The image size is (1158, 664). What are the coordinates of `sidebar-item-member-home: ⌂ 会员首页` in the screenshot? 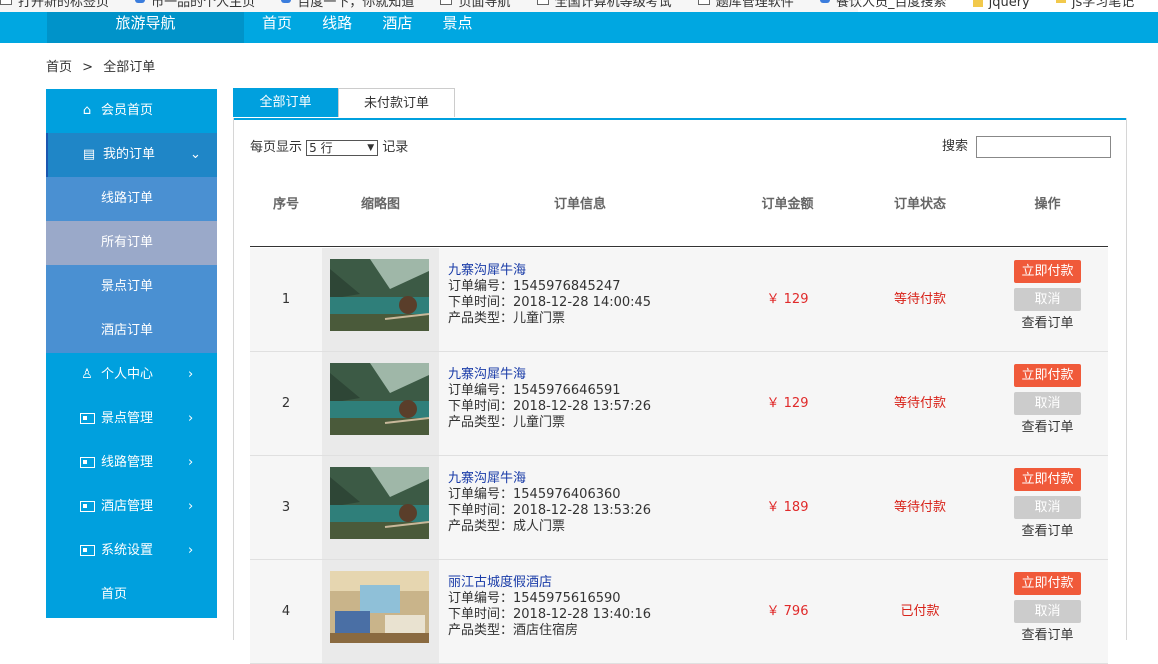 It's located at (131, 111).